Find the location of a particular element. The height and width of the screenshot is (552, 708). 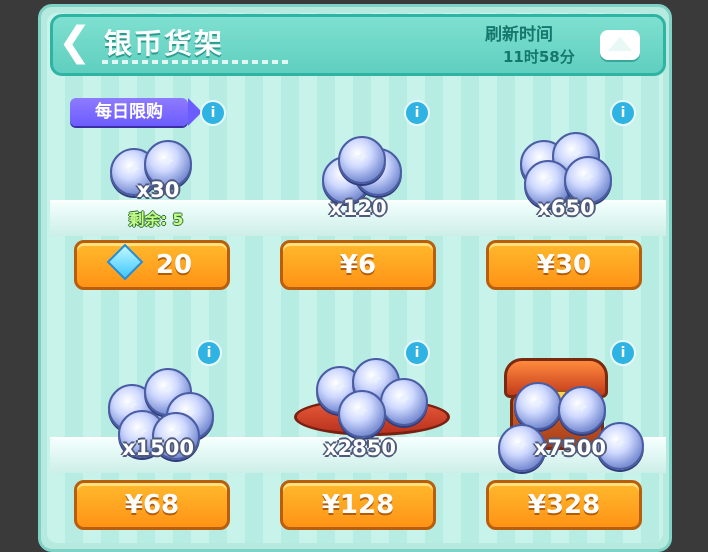

item-count: x120 is located at coordinates (358, 208).